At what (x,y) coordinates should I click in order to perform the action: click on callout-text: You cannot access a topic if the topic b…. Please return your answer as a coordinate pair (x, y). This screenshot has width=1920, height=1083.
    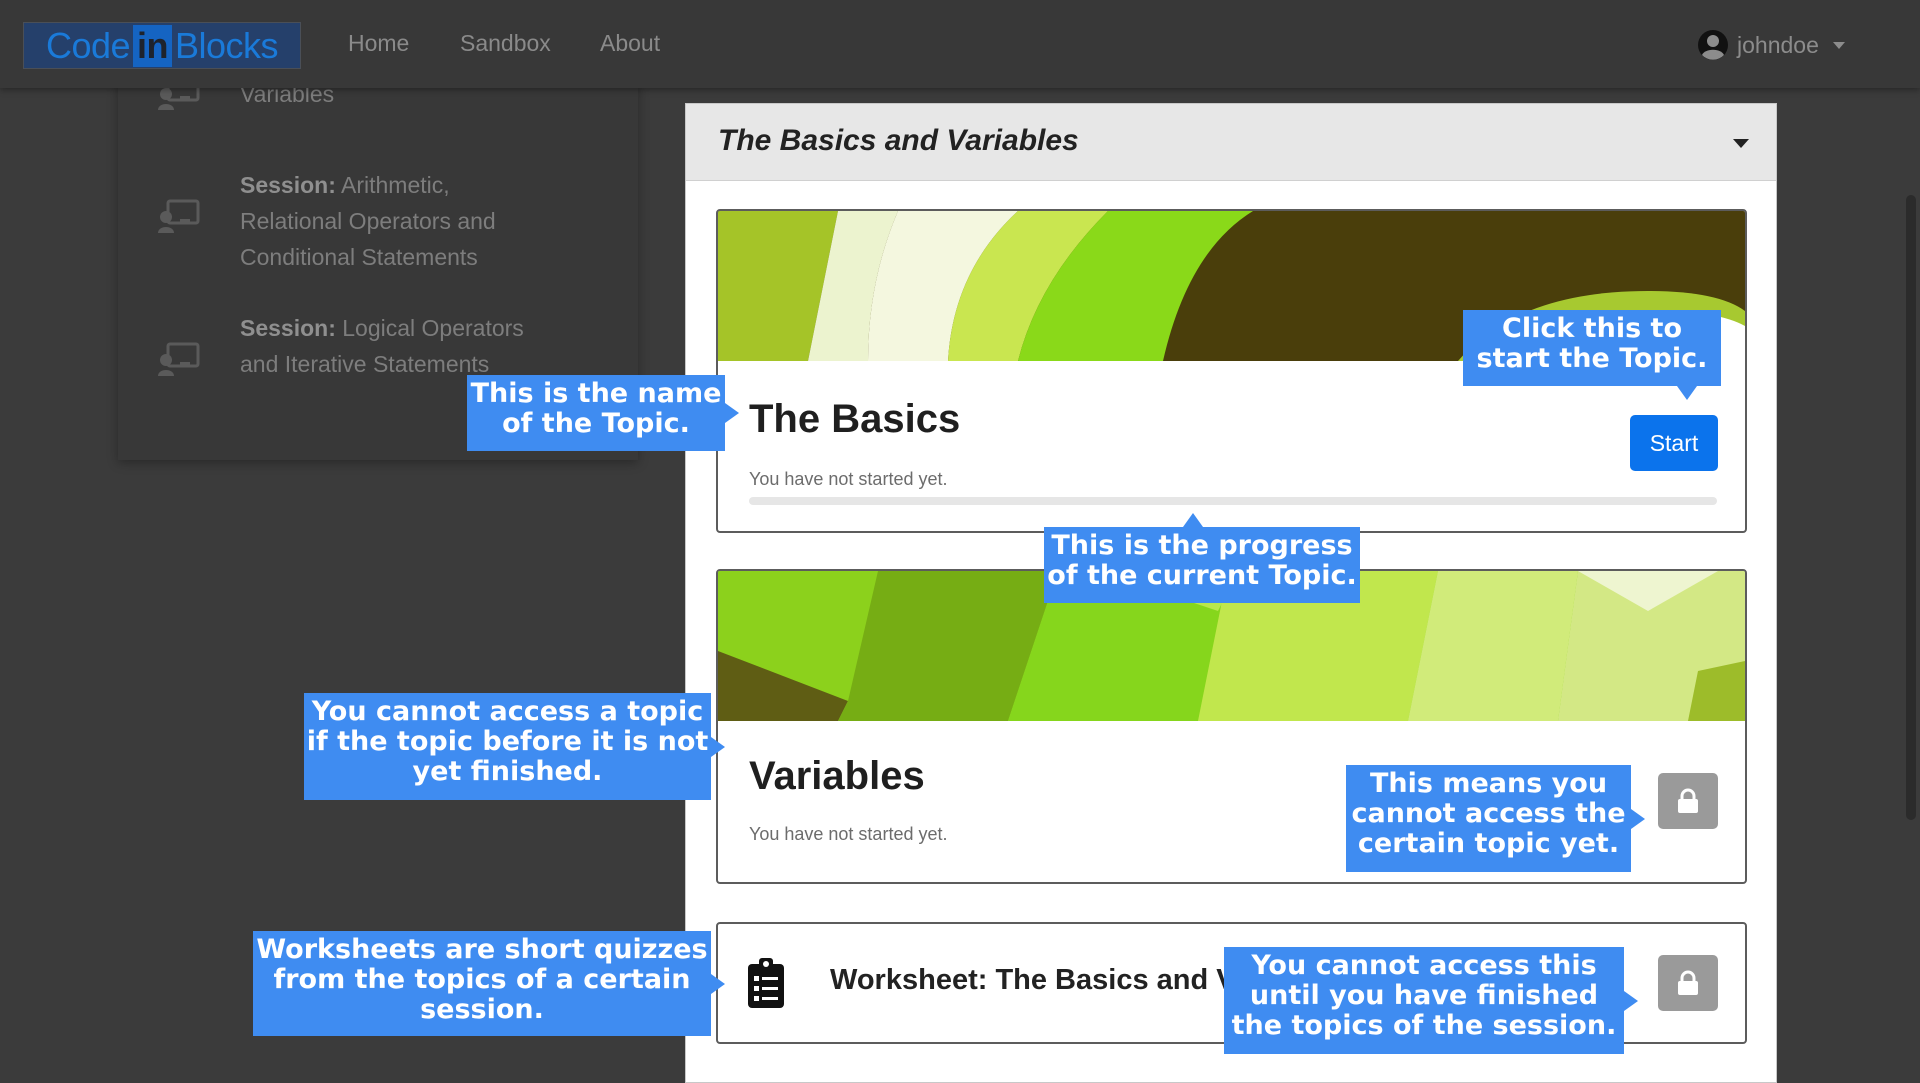
    Looking at the image, I should click on (507, 741).